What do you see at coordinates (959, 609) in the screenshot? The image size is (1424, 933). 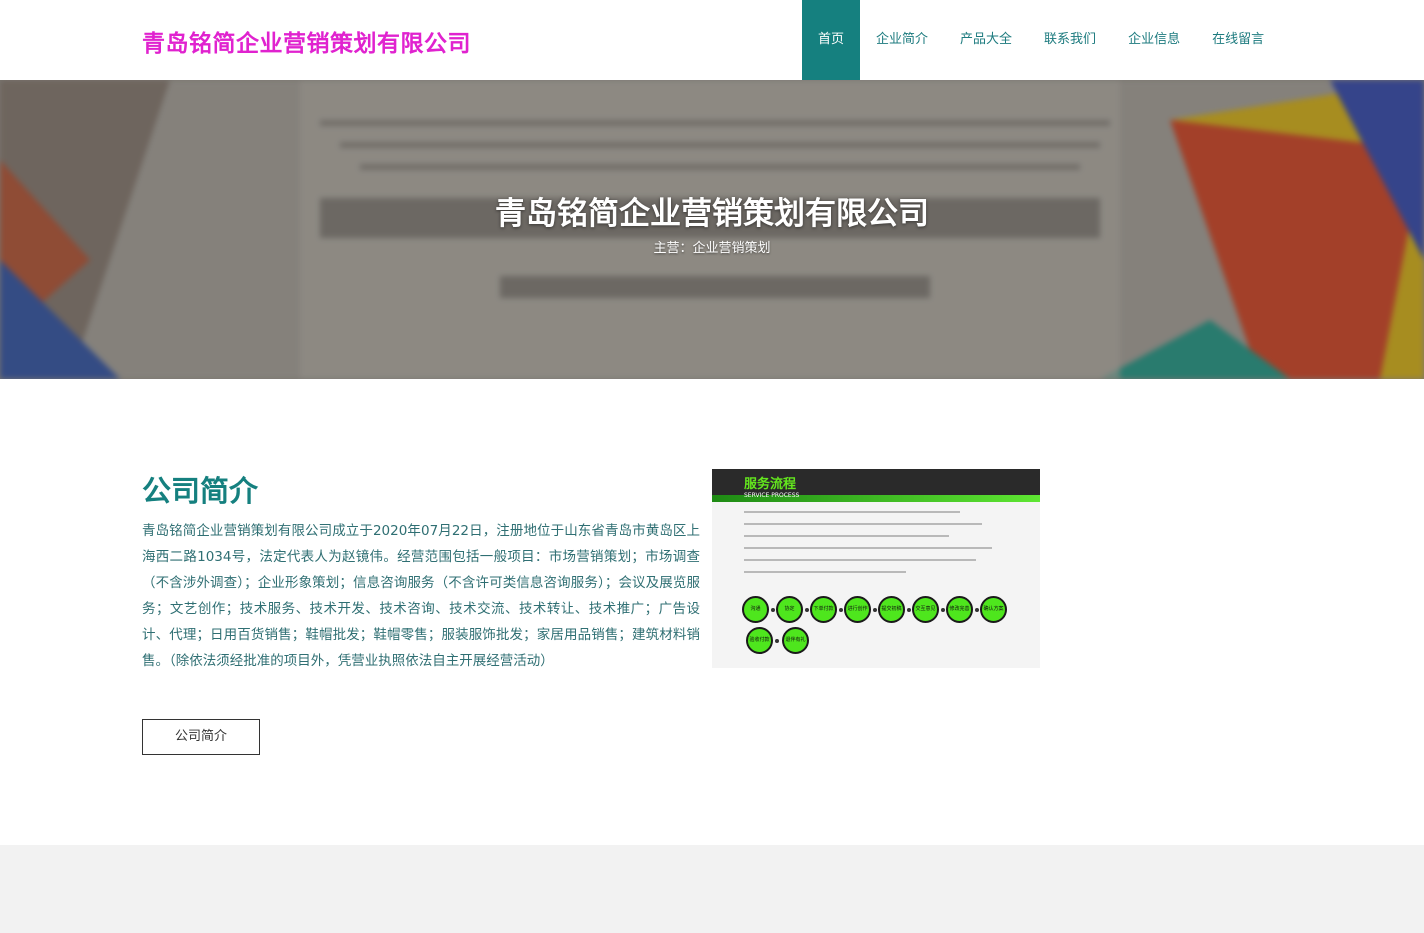 I see `process-step: 修改完善` at bounding box center [959, 609].